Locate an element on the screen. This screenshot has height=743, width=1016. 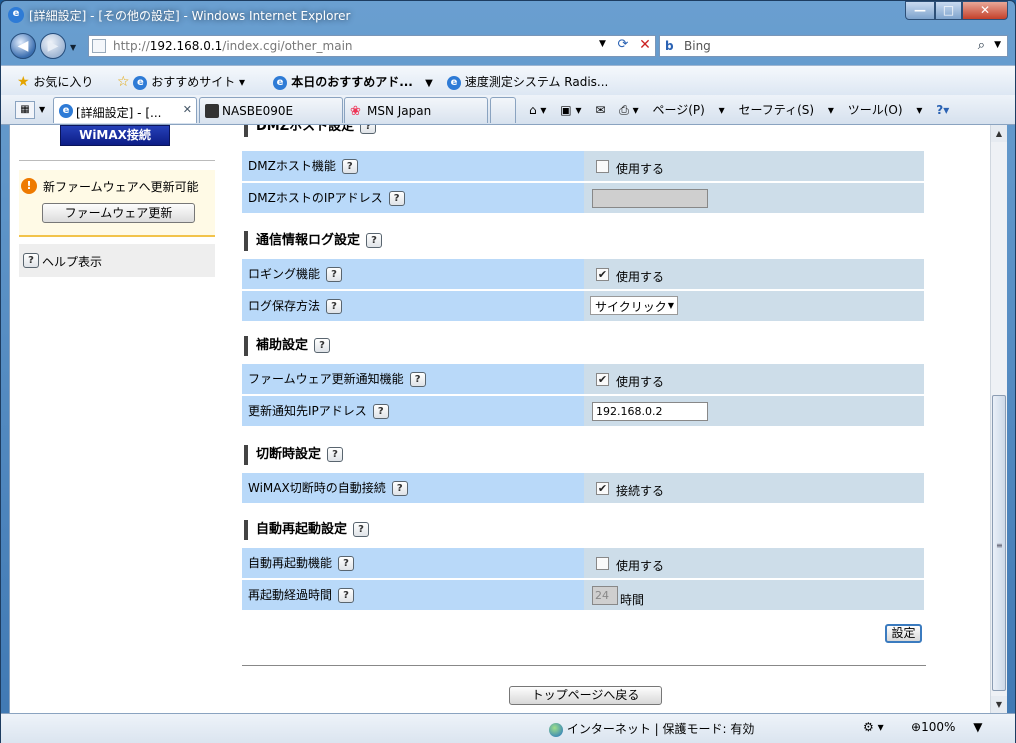
logging-checkbox: ✔ is located at coordinates (602, 274).